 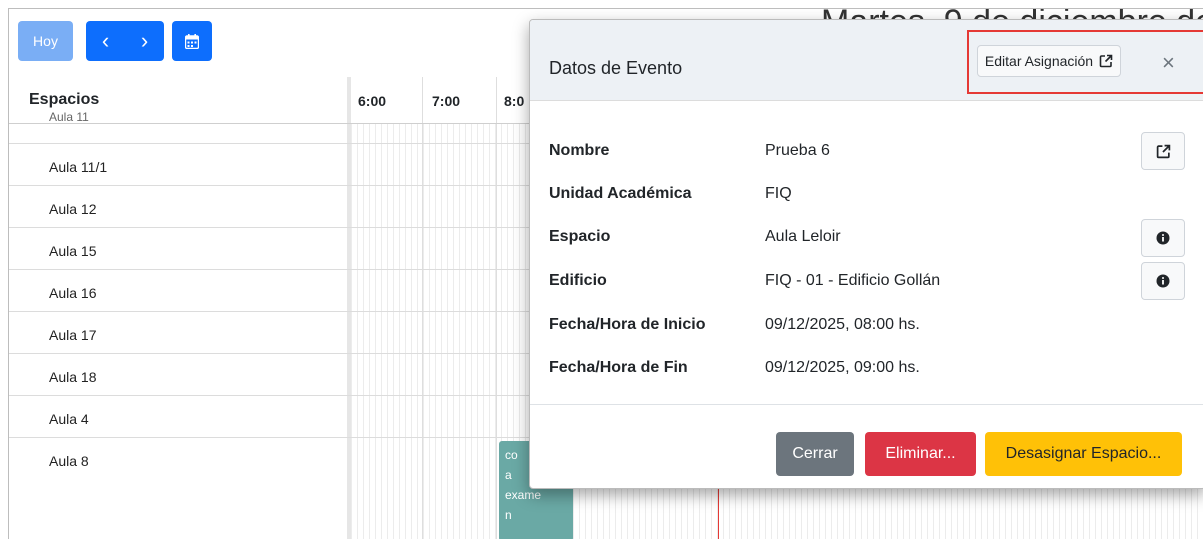 What do you see at coordinates (616, 68) in the screenshot?
I see `modal-title: Datos de Evento` at bounding box center [616, 68].